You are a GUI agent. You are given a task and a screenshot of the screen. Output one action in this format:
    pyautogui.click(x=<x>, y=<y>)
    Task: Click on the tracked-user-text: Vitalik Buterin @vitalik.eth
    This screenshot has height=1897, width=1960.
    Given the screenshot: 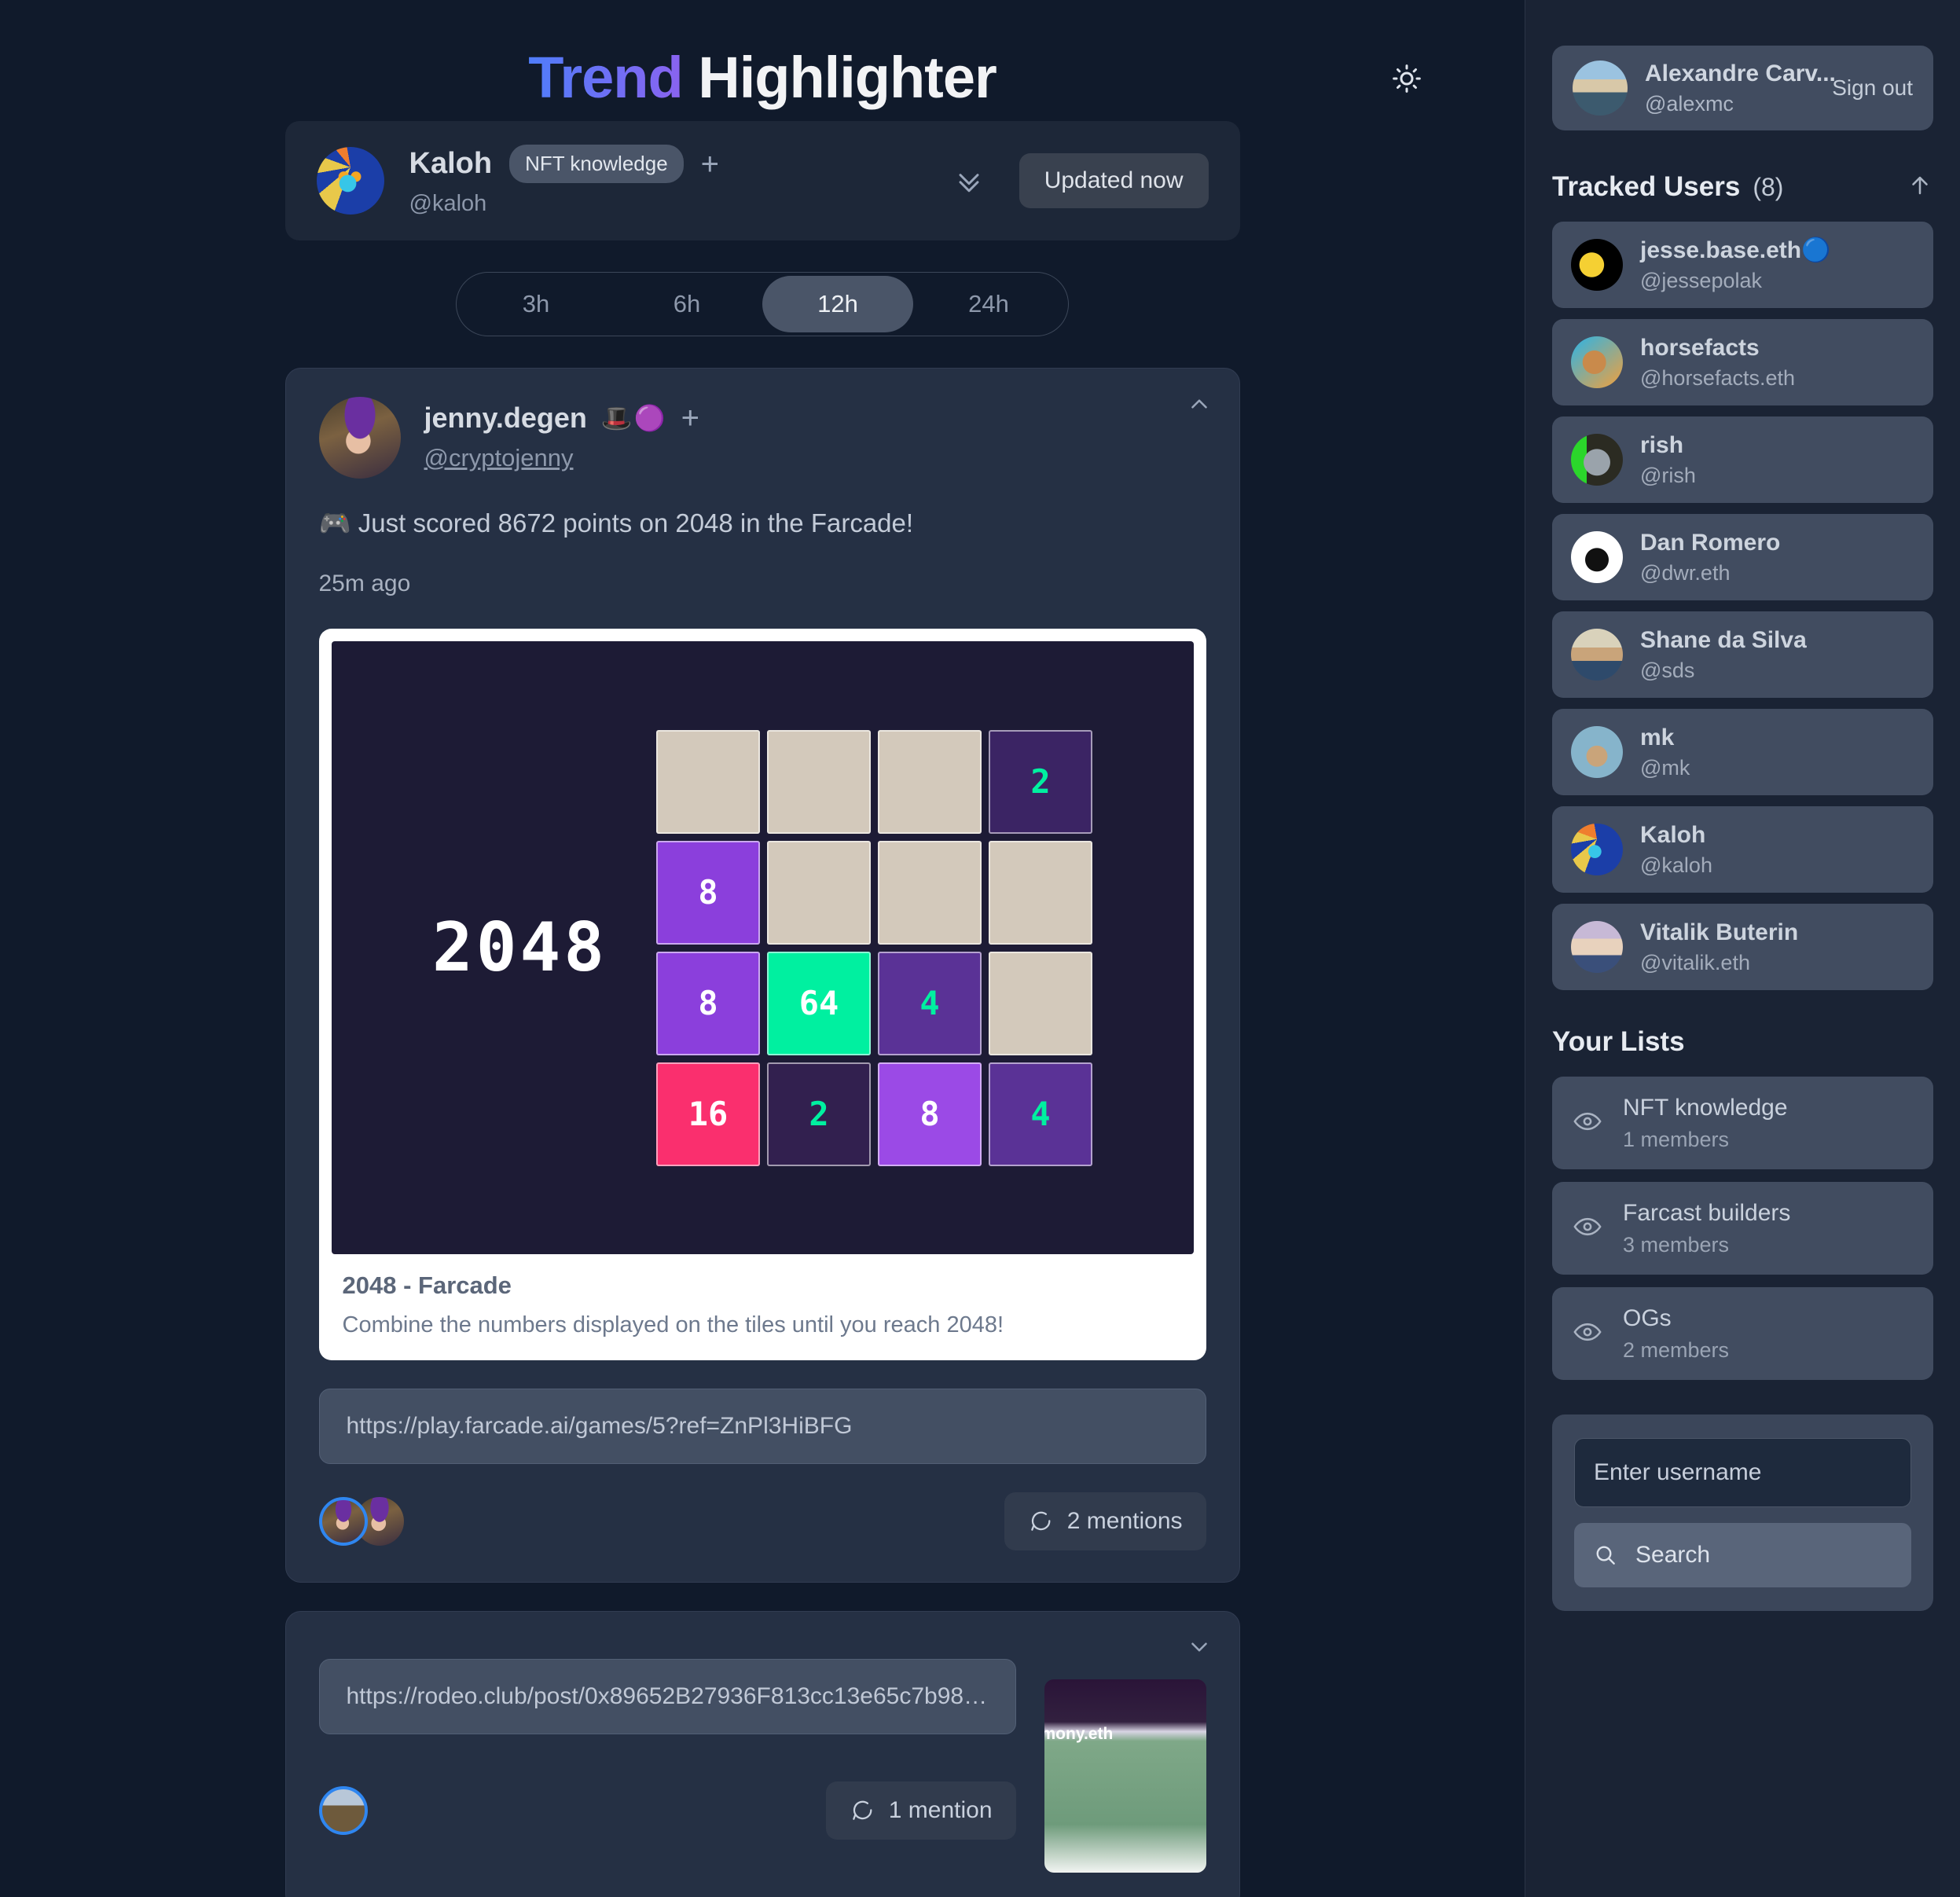 What is the action you would take?
    pyautogui.click(x=1719, y=947)
    